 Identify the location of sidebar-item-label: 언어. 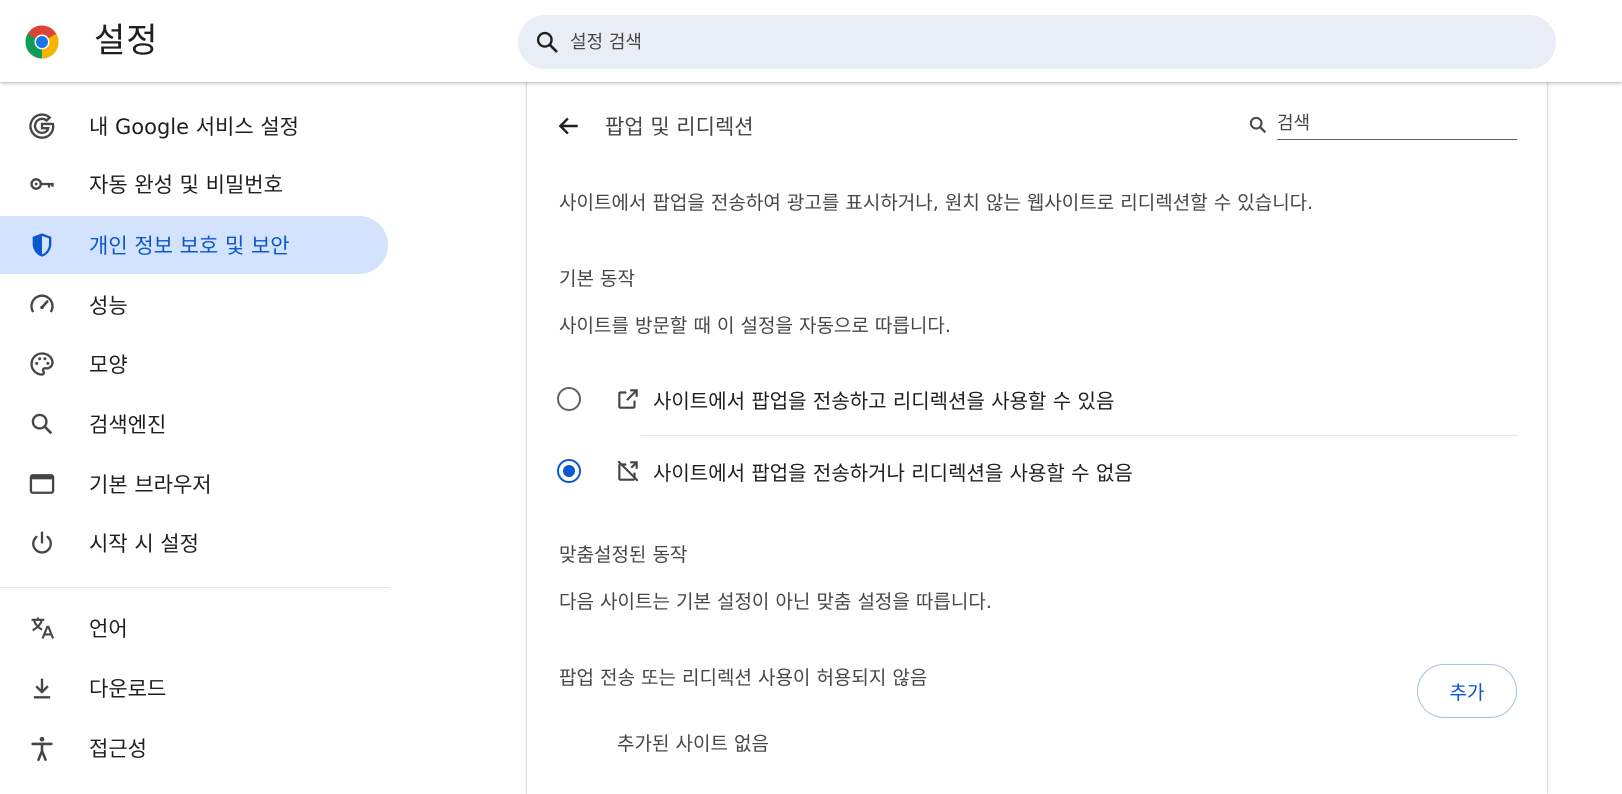
(108, 629).